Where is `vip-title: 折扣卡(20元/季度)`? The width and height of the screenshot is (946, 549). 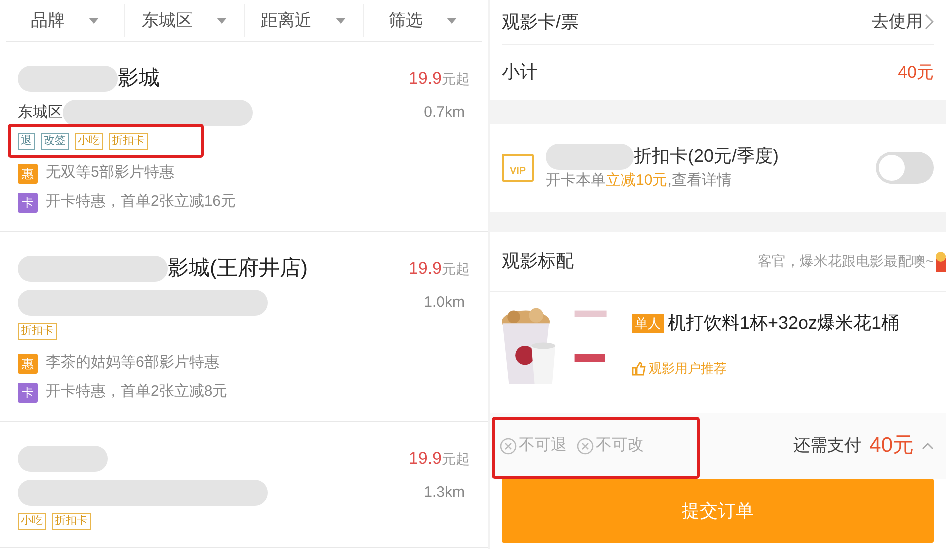 vip-title: 折扣卡(20元/季度) is located at coordinates (707, 156).